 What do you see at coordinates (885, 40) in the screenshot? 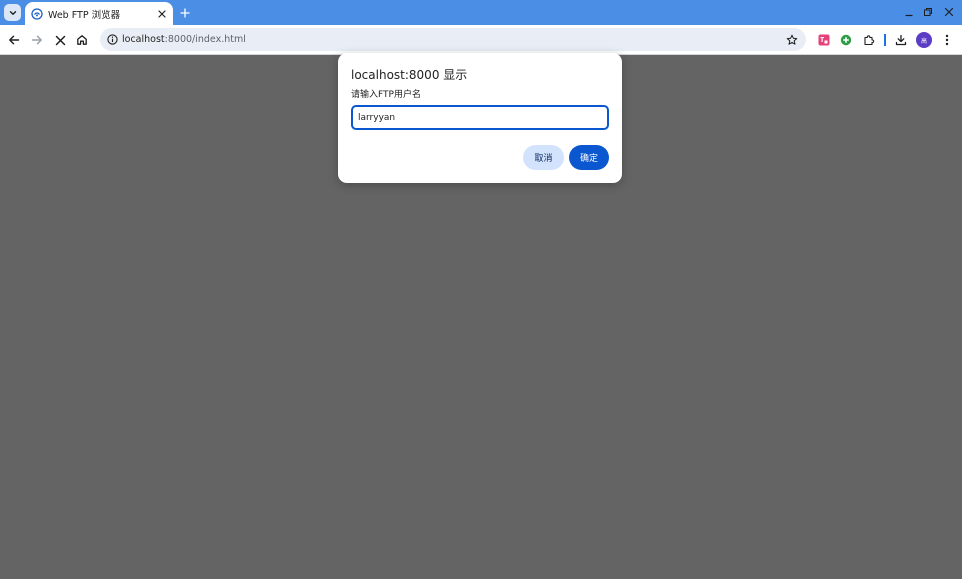
I see `toolbar-separator` at bounding box center [885, 40].